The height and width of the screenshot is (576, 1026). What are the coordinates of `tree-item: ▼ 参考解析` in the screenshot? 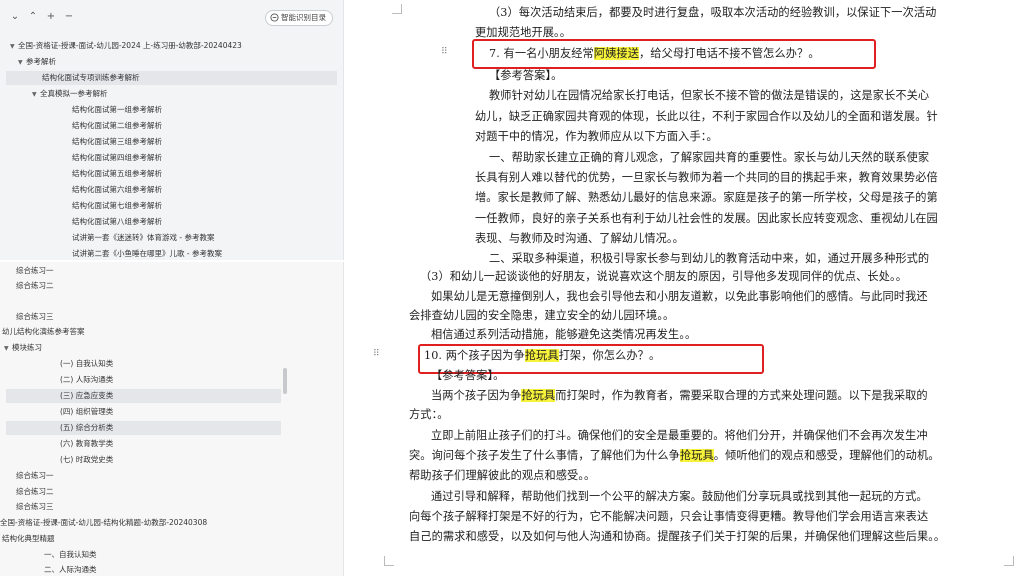 It's located at (37, 62).